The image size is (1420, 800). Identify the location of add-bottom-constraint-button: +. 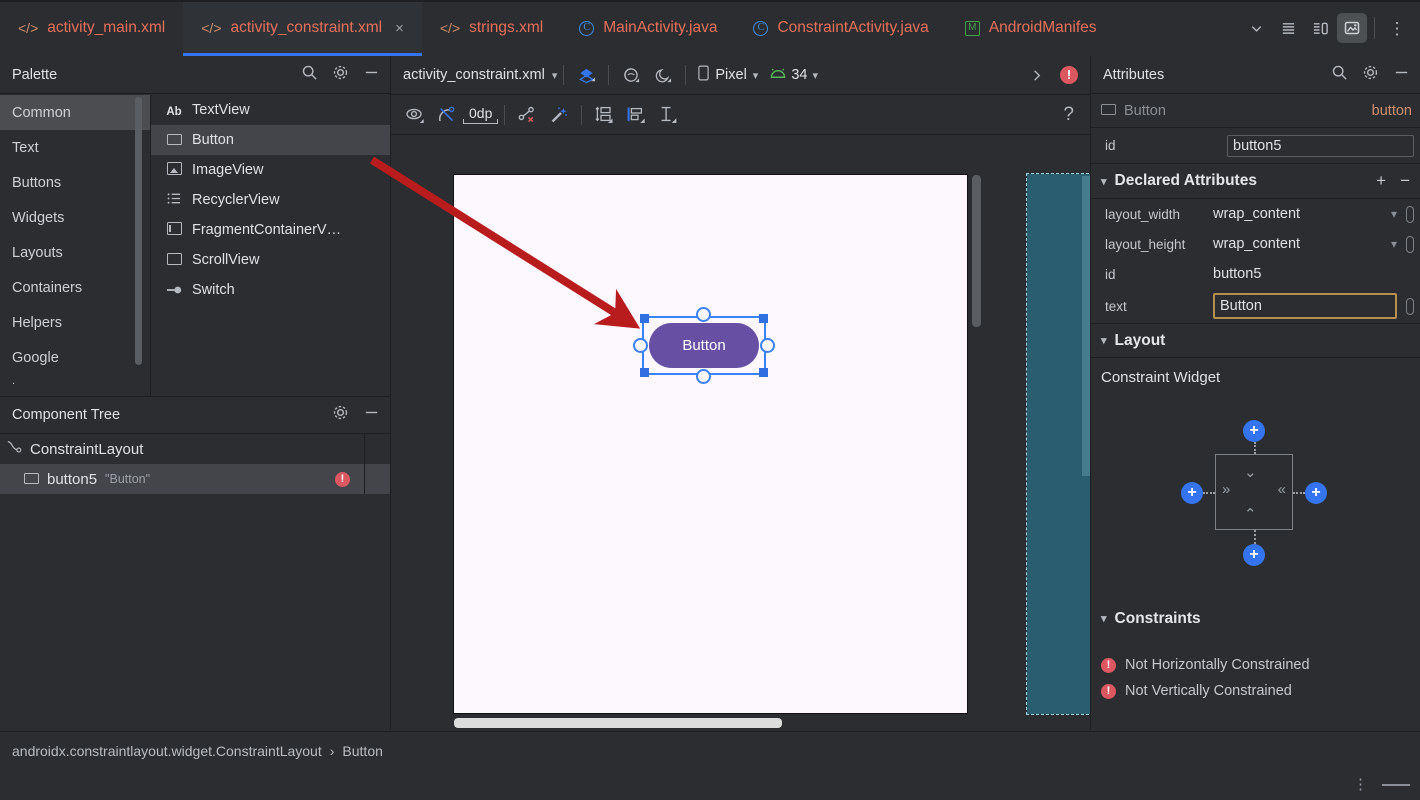
(1254, 555).